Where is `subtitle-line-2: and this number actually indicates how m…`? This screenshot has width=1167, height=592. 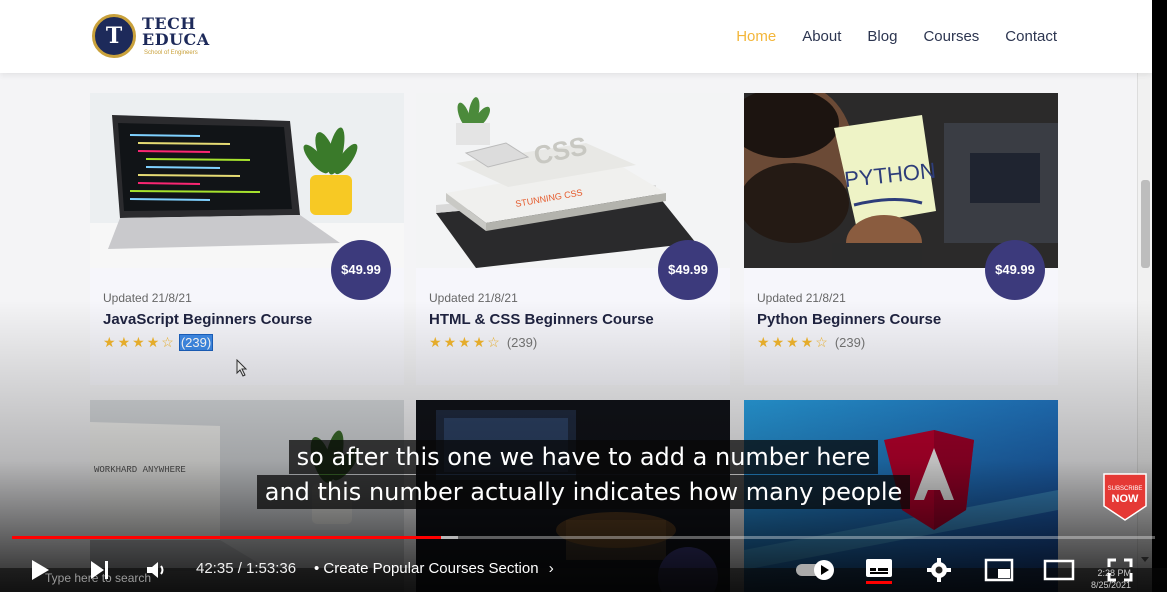 subtitle-line-2: and this number actually indicates how m… is located at coordinates (583, 492).